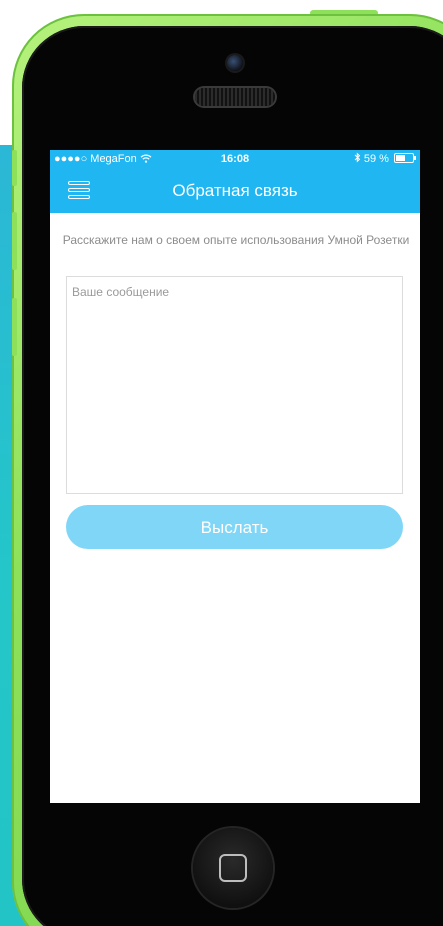  I want to click on navigation-bar: Обратная связь, so click(235, 191).